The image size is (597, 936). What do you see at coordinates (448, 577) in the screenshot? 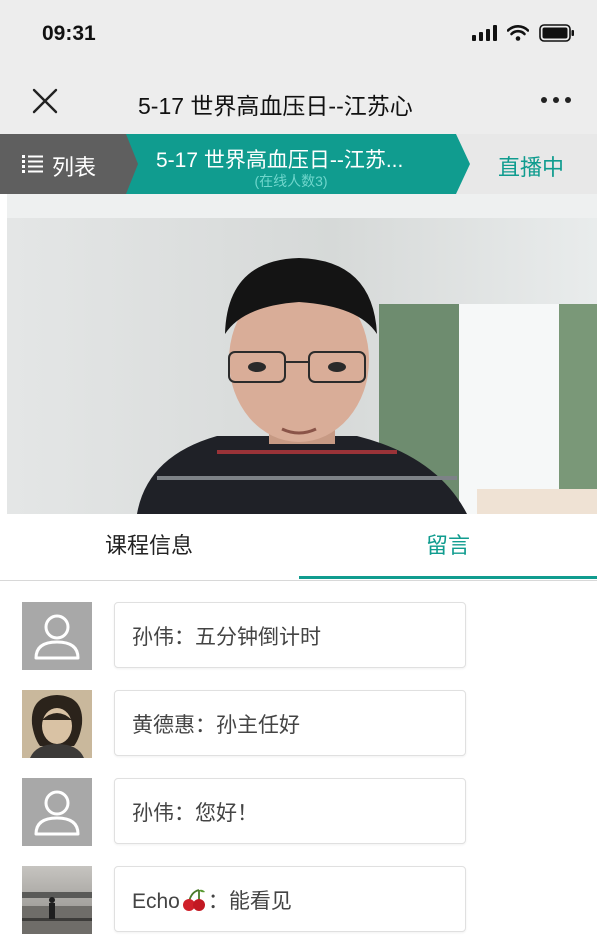
I see `active-tab-indicator` at bounding box center [448, 577].